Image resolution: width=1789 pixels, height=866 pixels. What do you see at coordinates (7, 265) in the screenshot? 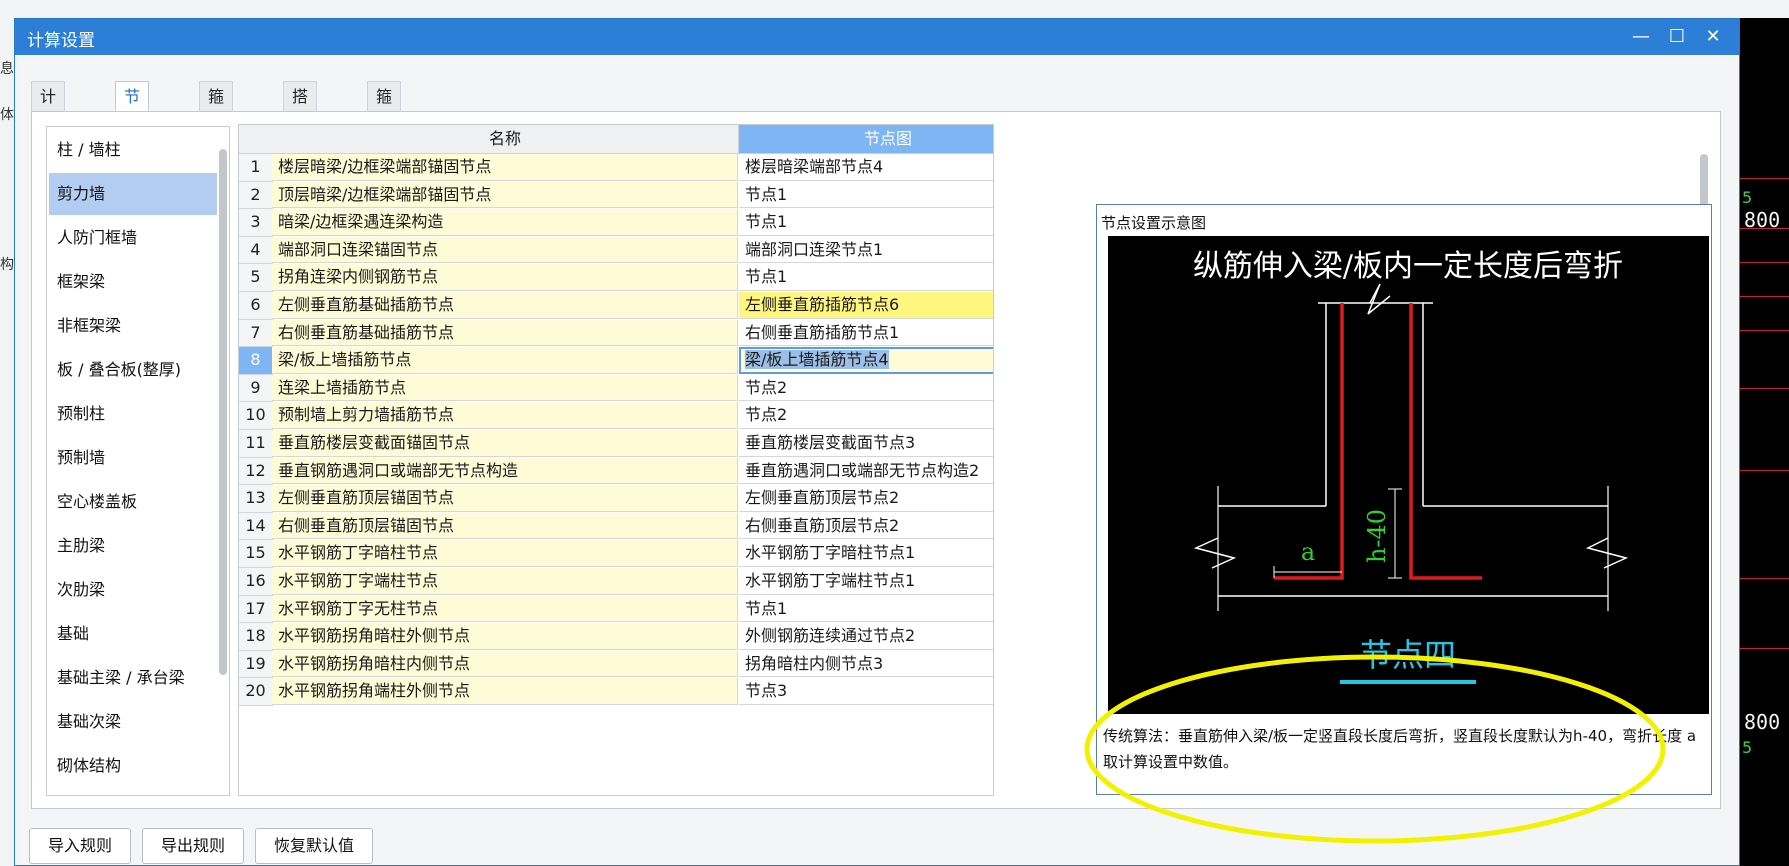
I see `background-glyph: 构` at bounding box center [7, 265].